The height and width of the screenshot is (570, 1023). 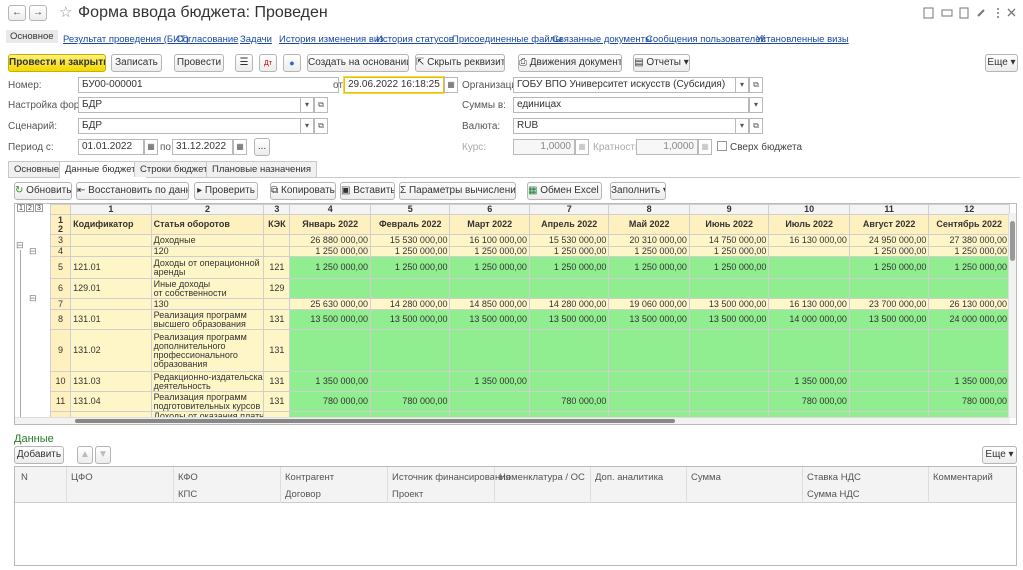 What do you see at coordinates (43, 191) in the screenshot?
I see `refresh-button: ↻ Обновить` at bounding box center [43, 191].